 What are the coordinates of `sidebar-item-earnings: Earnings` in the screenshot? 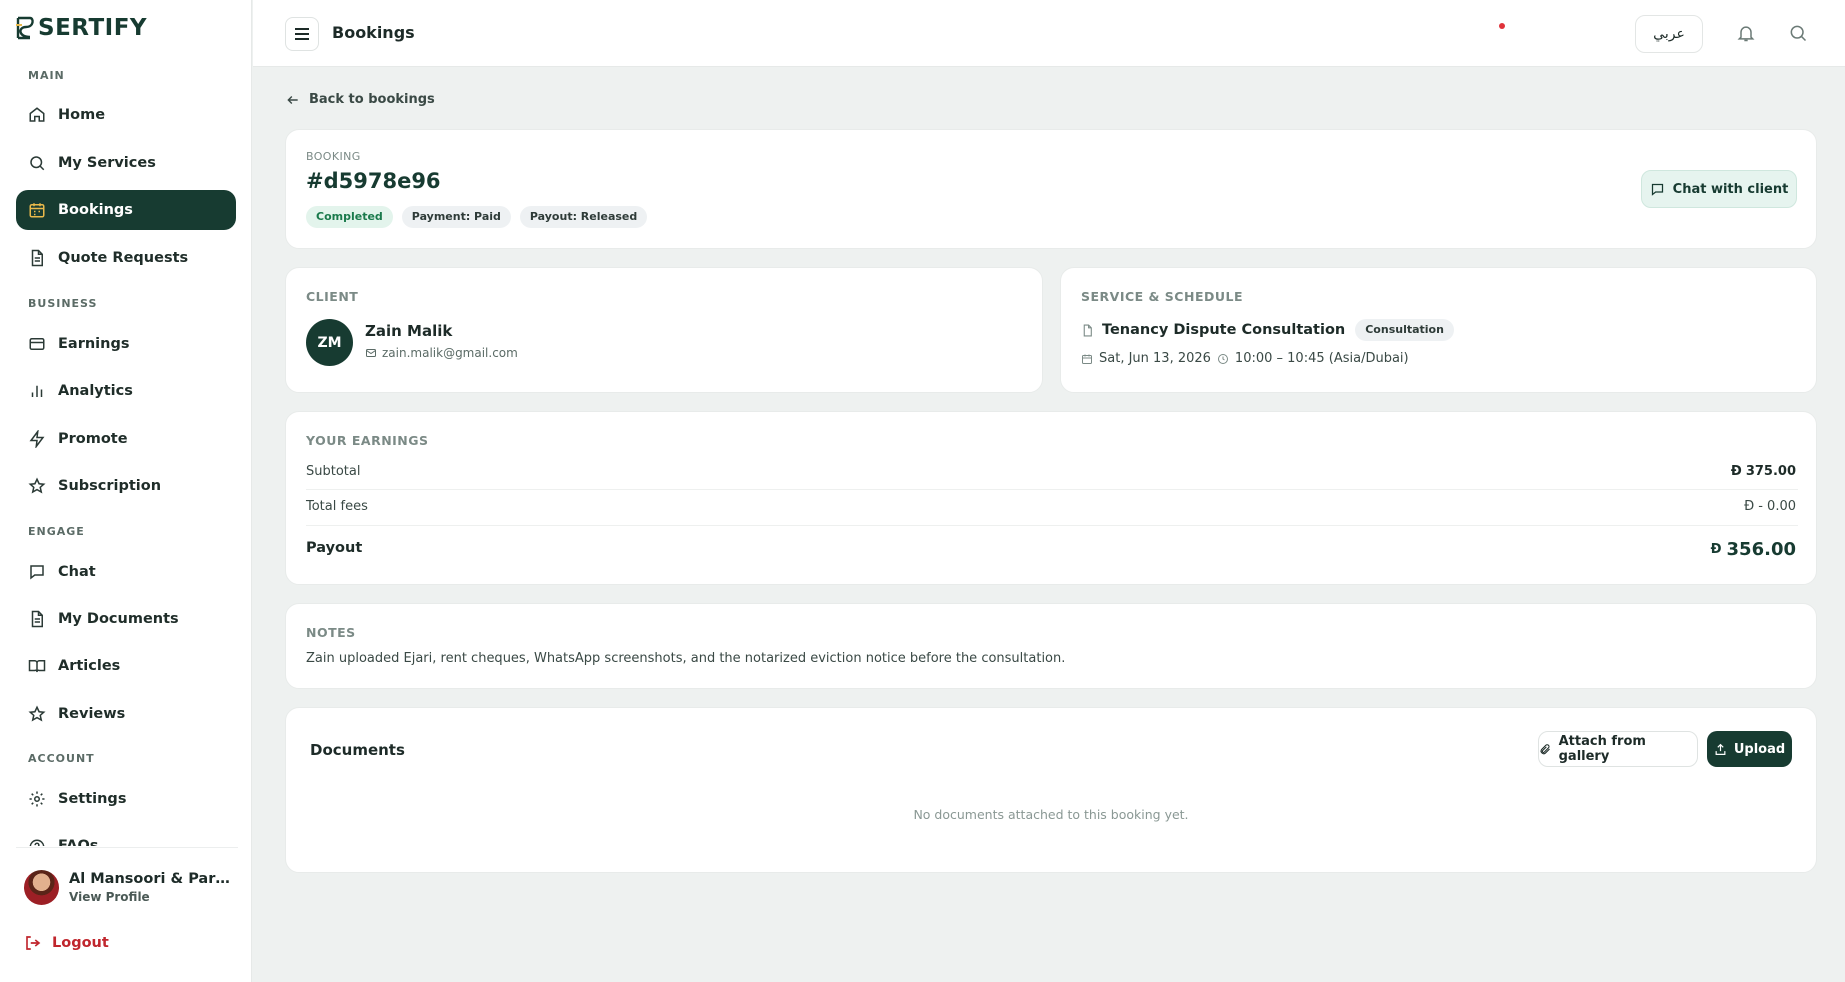 It's located at (126, 344).